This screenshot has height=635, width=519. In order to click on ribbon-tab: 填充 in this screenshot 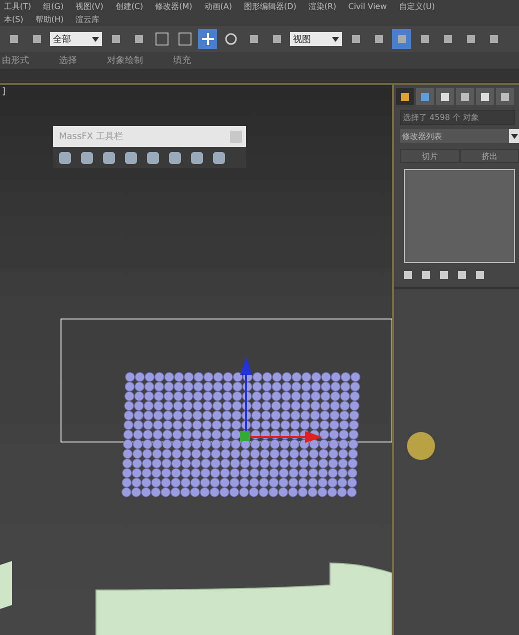, I will do `click(182, 60)`.